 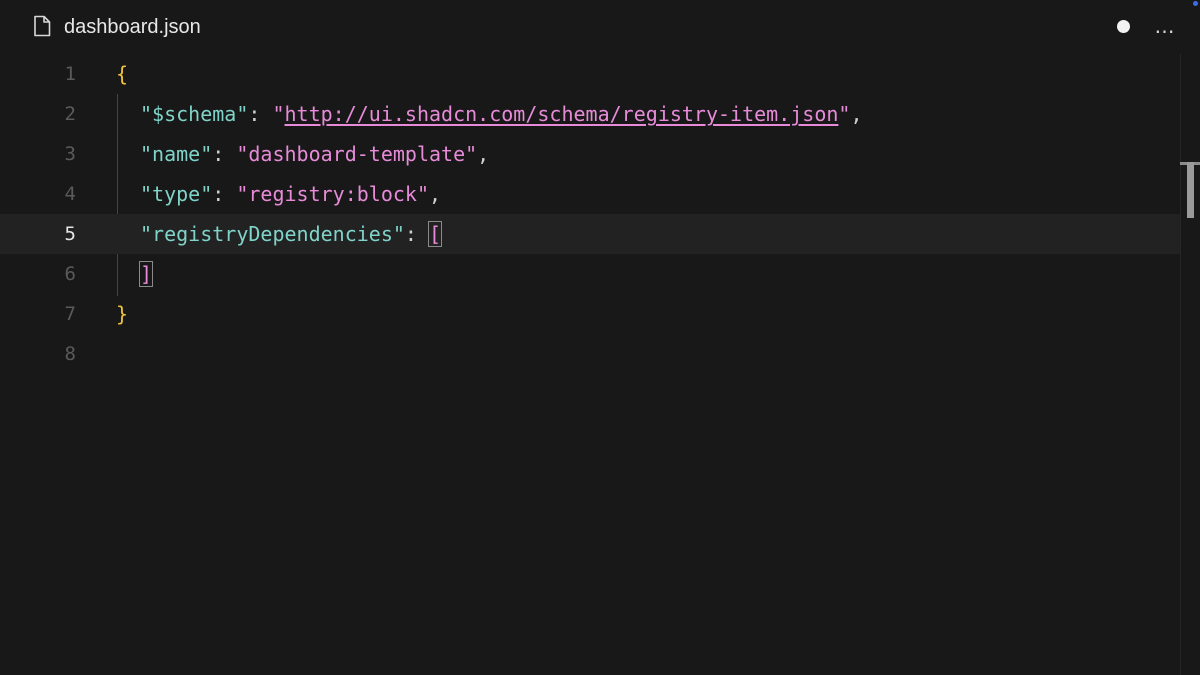 I want to click on code-text: ], so click(x=146, y=274).